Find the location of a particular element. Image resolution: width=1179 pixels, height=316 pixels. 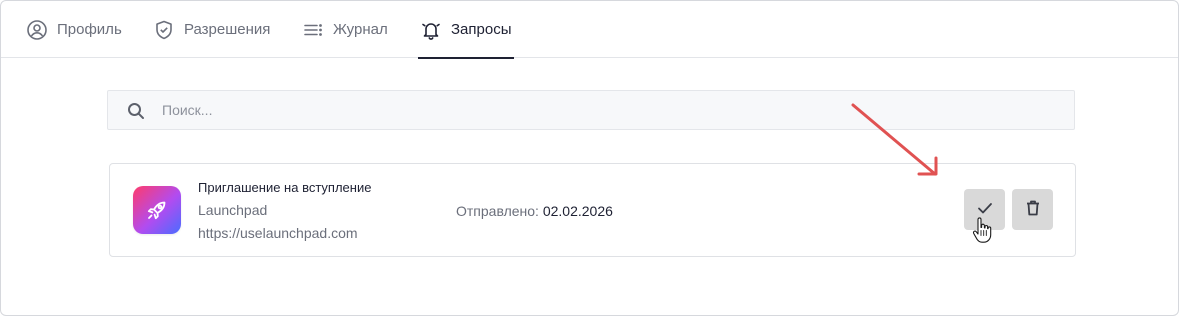

trash-icon is located at coordinates (1033, 209).